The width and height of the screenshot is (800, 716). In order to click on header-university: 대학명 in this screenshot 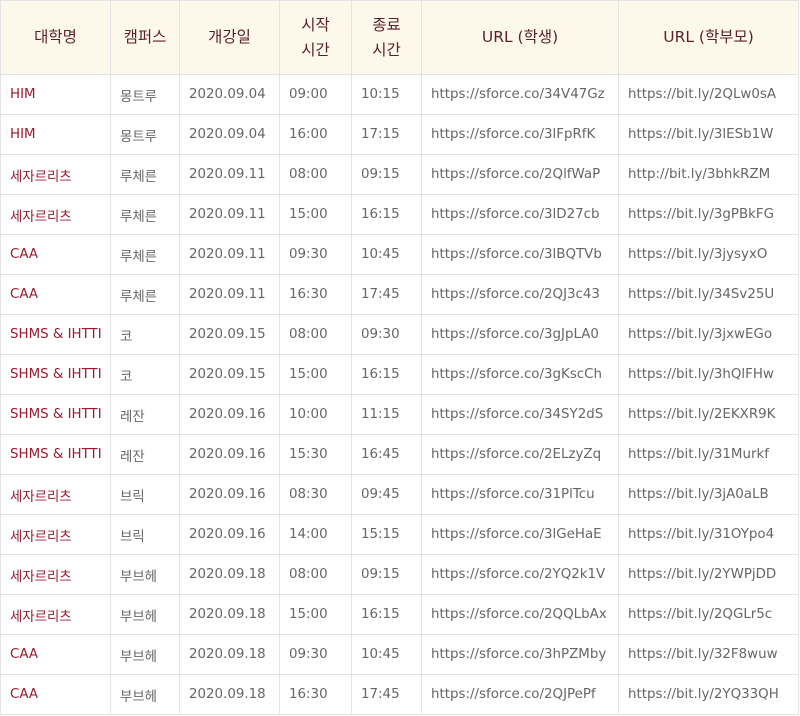, I will do `click(55, 37)`.